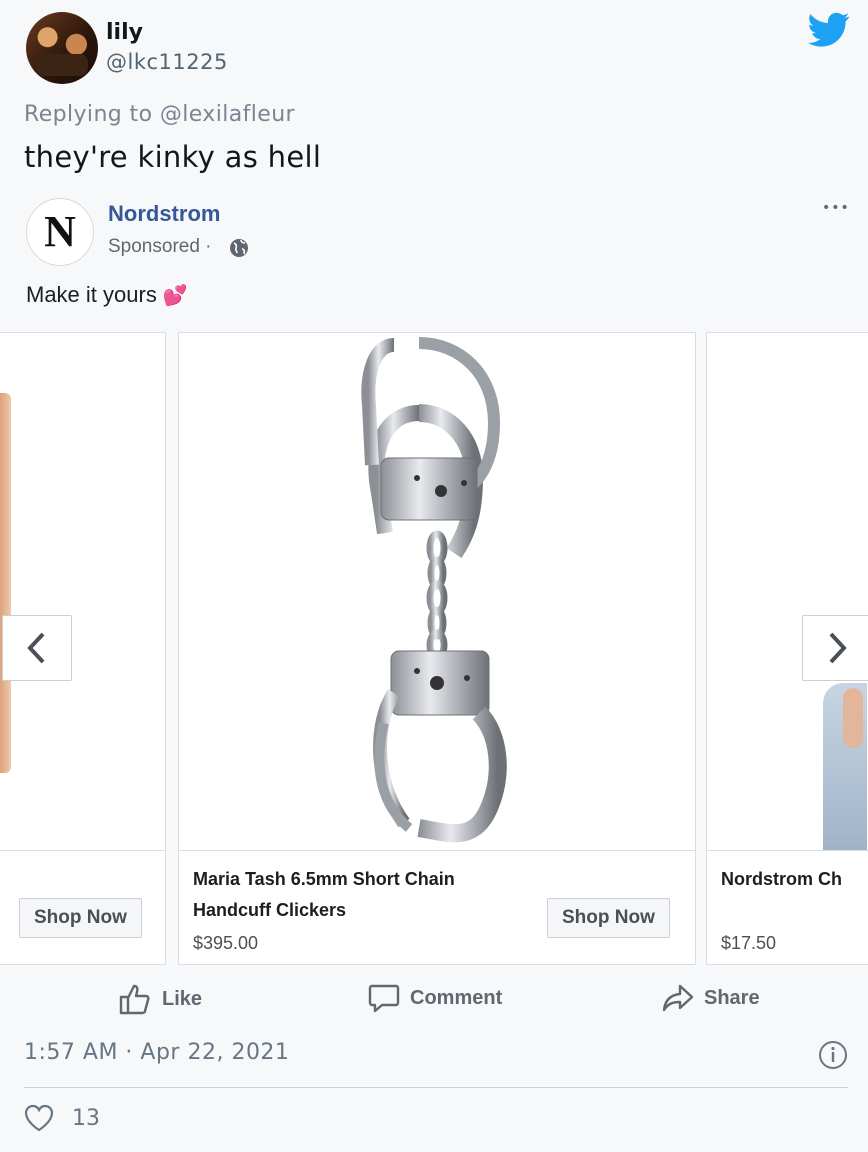 The image size is (868, 1152). I want to click on product-image-left, so click(82, 592).